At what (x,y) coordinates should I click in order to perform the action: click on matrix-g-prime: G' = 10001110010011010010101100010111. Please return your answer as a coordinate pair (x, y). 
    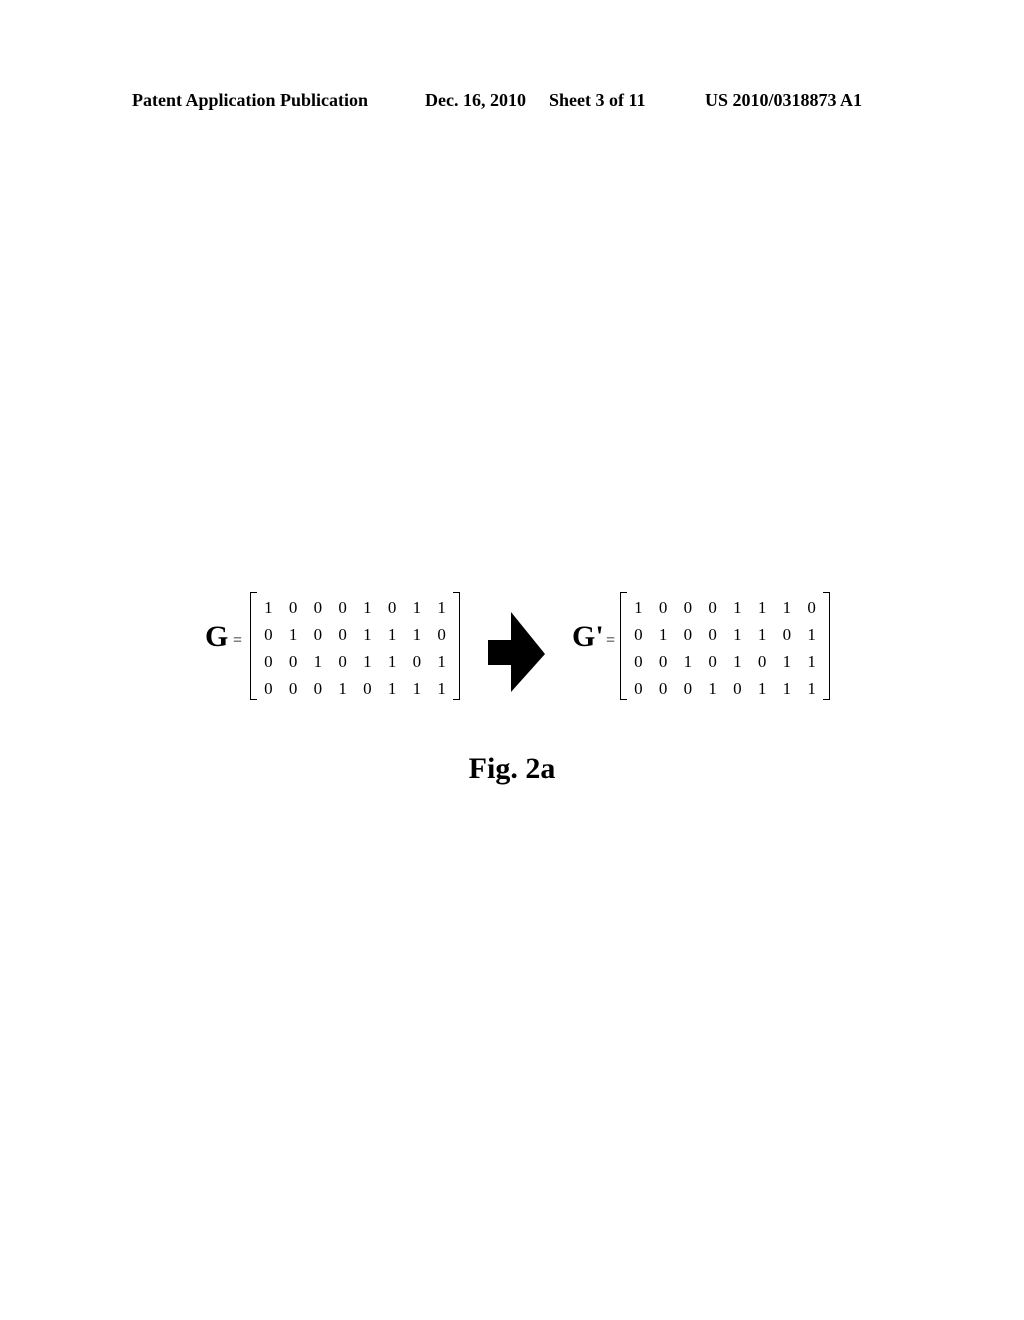
    Looking at the image, I should click on (704, 647).